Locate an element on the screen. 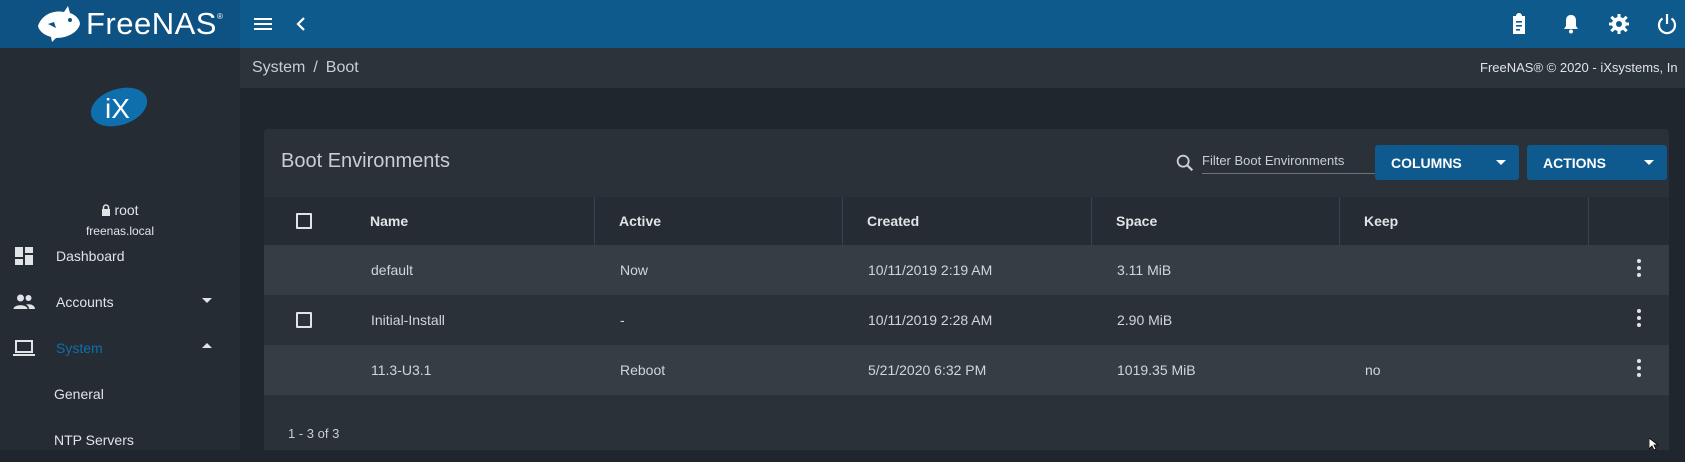  select-all-checkbox is located at coordinates (304, 221).